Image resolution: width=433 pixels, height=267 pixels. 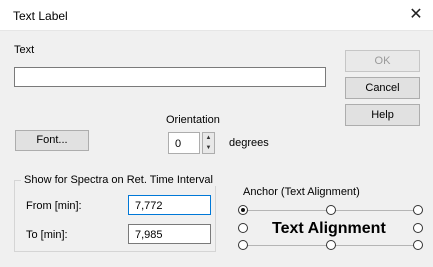 I want to click on window-title: Text Label, so click(x=40, y=16).